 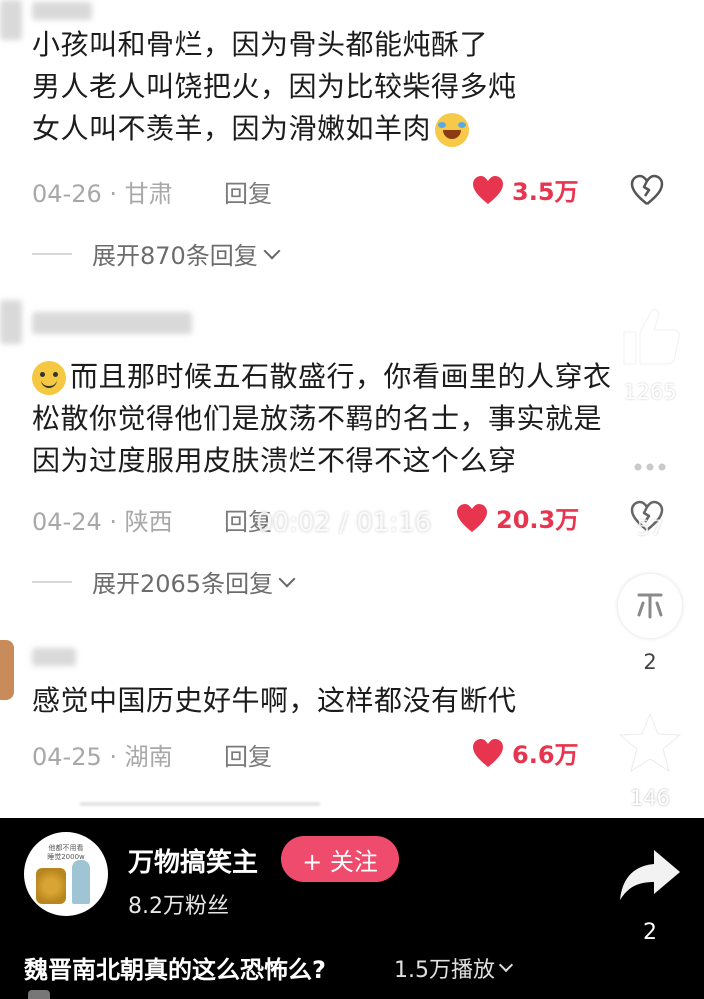 What do you see at coordinates (650, 798) in the screenshot?
I see `collect-video-count: 146` at bounding box center [650, 798].